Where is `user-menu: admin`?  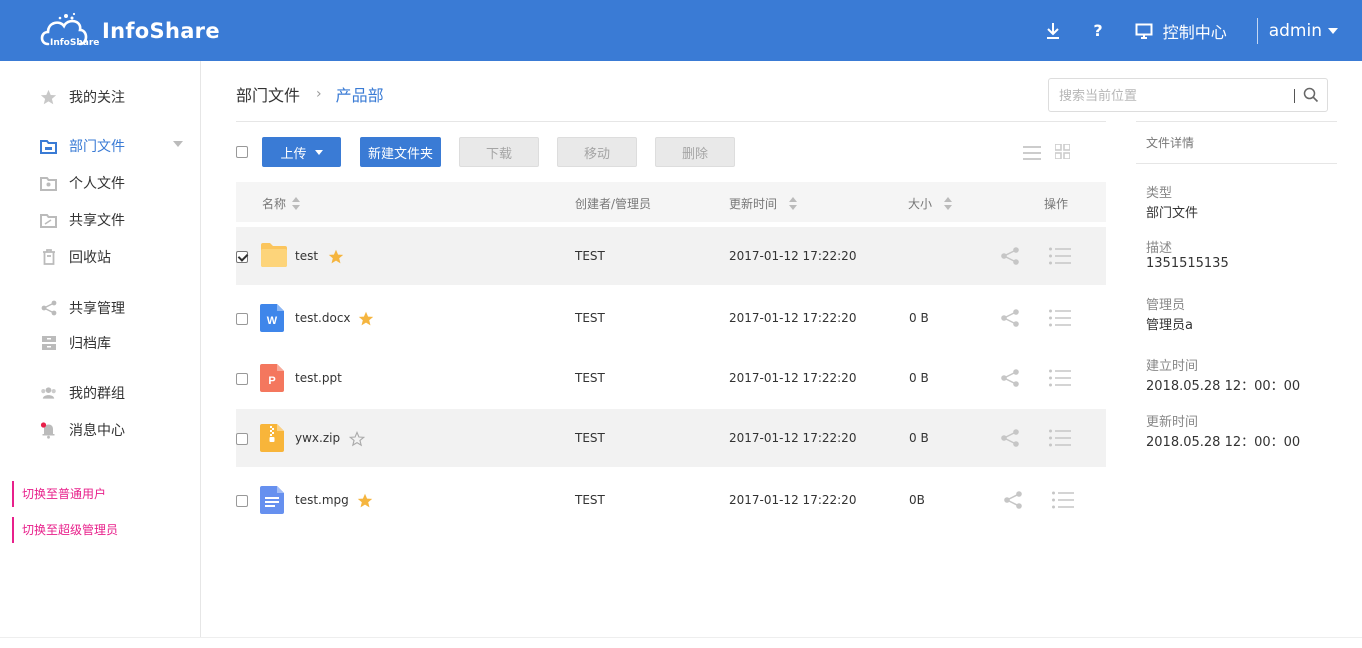
user-menu: admin is located at coordinates (1303, 31).